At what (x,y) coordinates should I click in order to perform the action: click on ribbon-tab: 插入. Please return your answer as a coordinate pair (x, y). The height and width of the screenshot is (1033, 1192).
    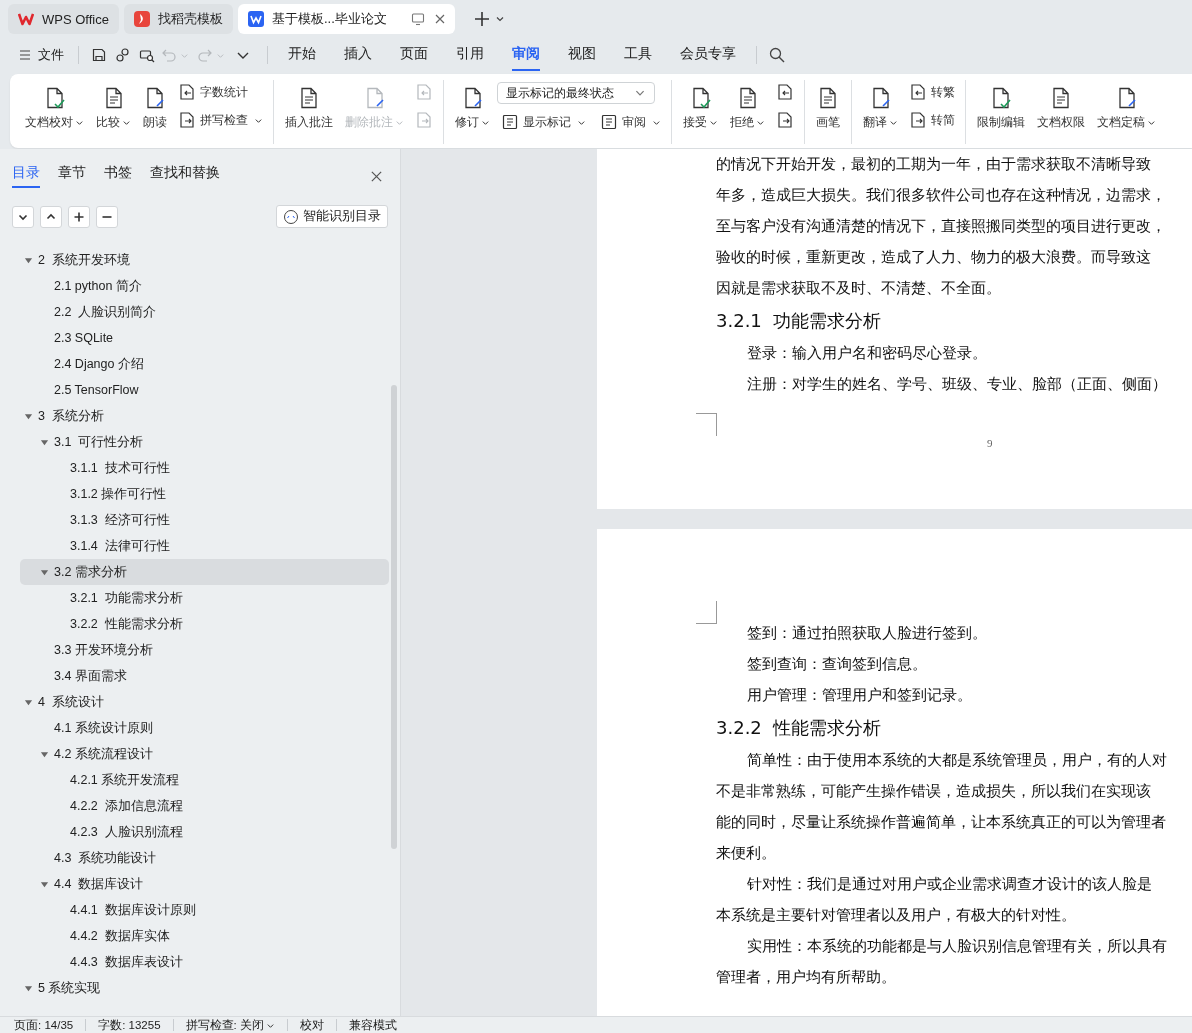
    Looking at the image, I should click on (358, 55).